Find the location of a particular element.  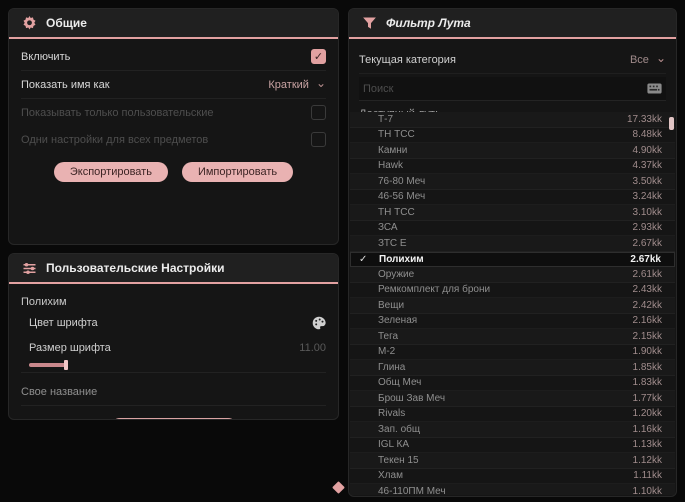

loot-list-item: Вещи 2.42kk is located at coordinates (512, 306).